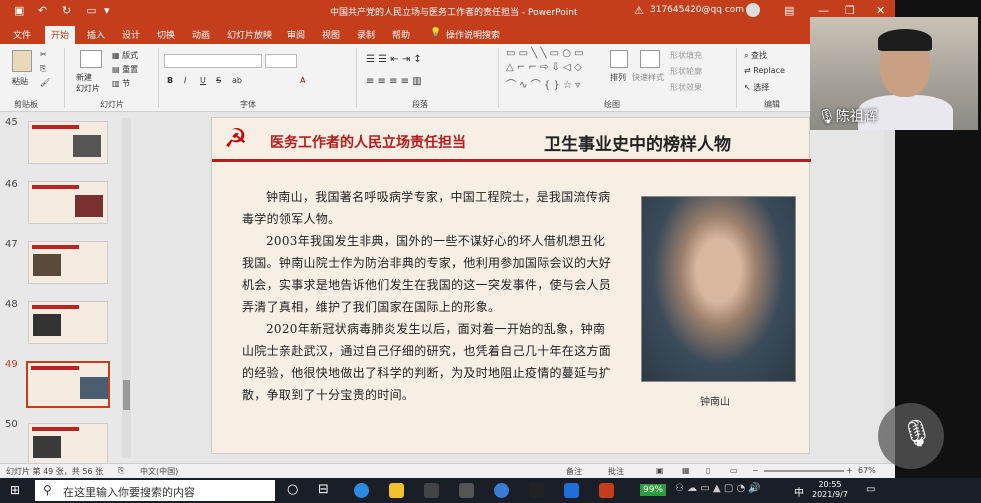 This screenshot has width=981, height=503. I want to click on slide-subtitle: 卫生事业史中的榜样人物, so click(637, 142).